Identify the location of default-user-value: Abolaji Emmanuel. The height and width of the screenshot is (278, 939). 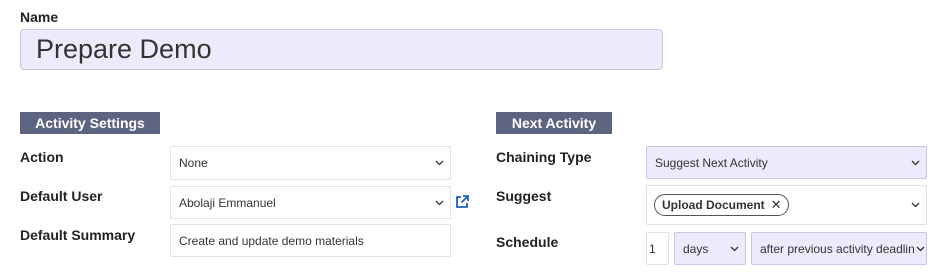
(227, 202).